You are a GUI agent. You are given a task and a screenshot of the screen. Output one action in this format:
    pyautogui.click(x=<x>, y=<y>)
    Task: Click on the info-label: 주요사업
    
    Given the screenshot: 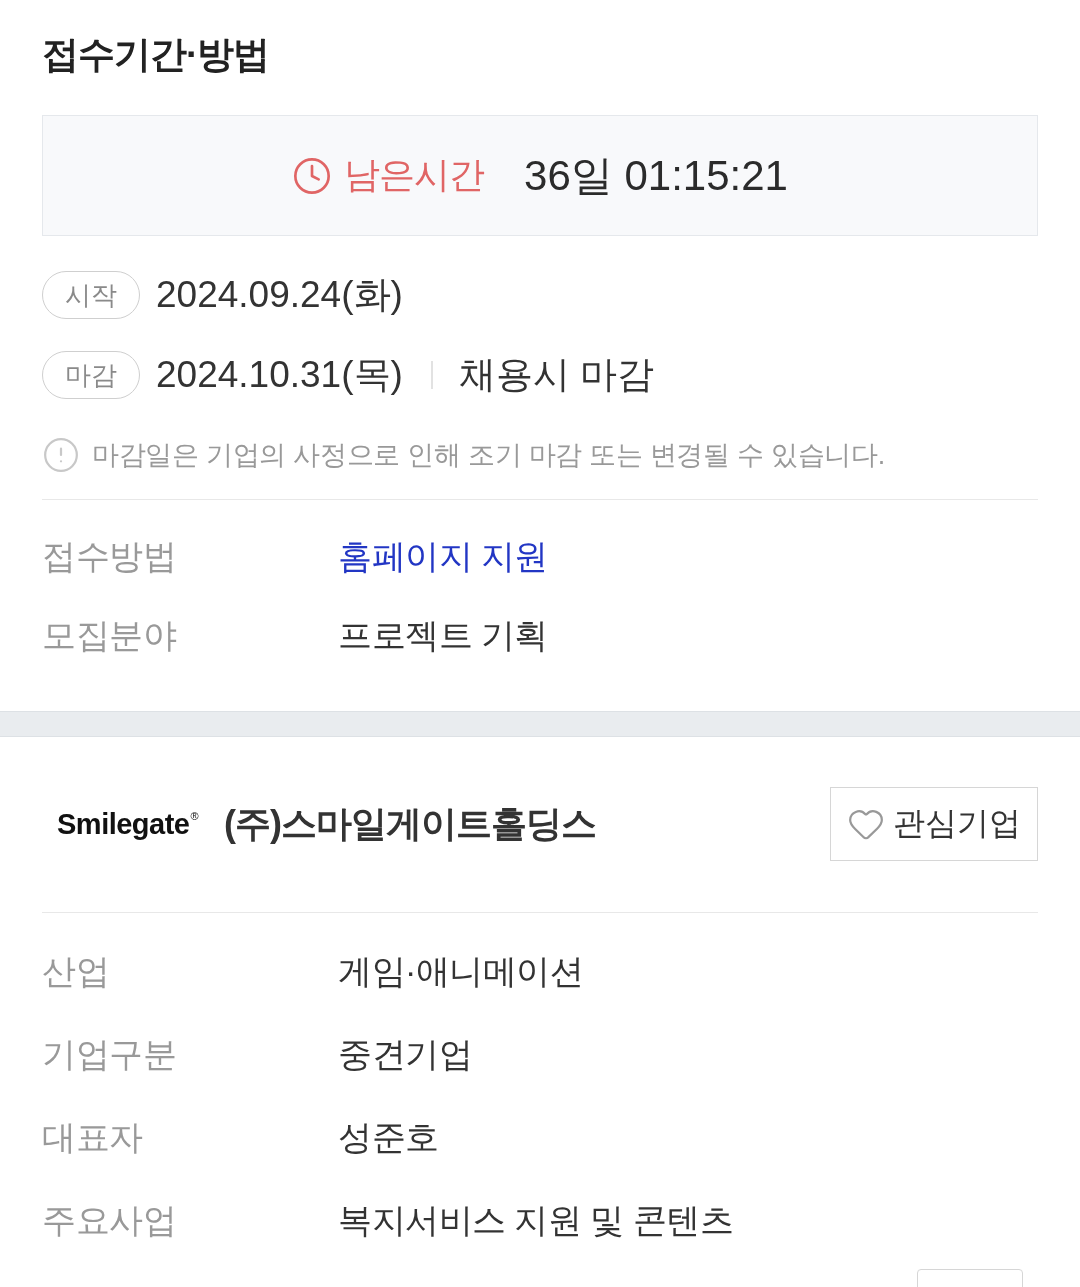 What is the action you would take?
    pyautogui.click(x=109, y=1220)
    